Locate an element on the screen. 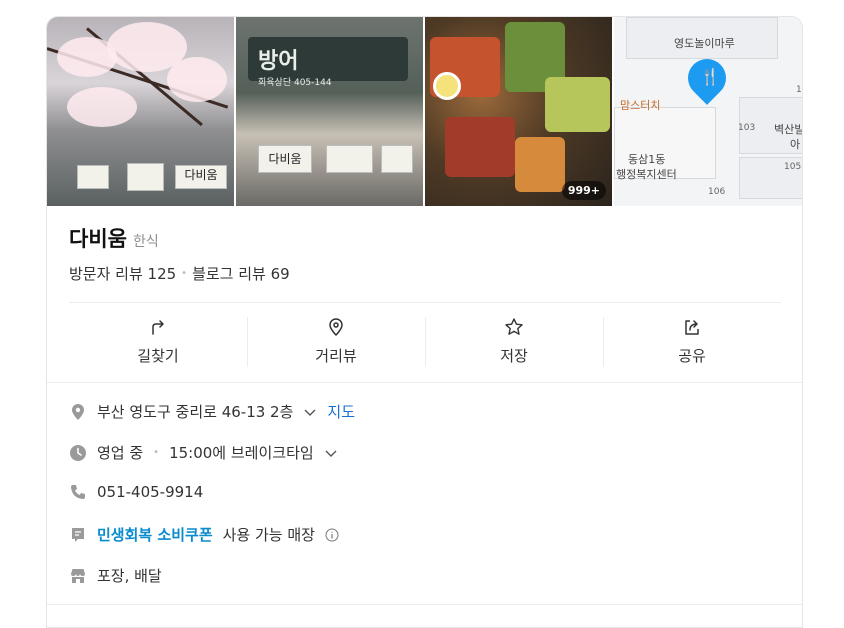 The width and height of the screenshot is (844, 628). banner-text: 방어 is located at coordinates (278, 61).